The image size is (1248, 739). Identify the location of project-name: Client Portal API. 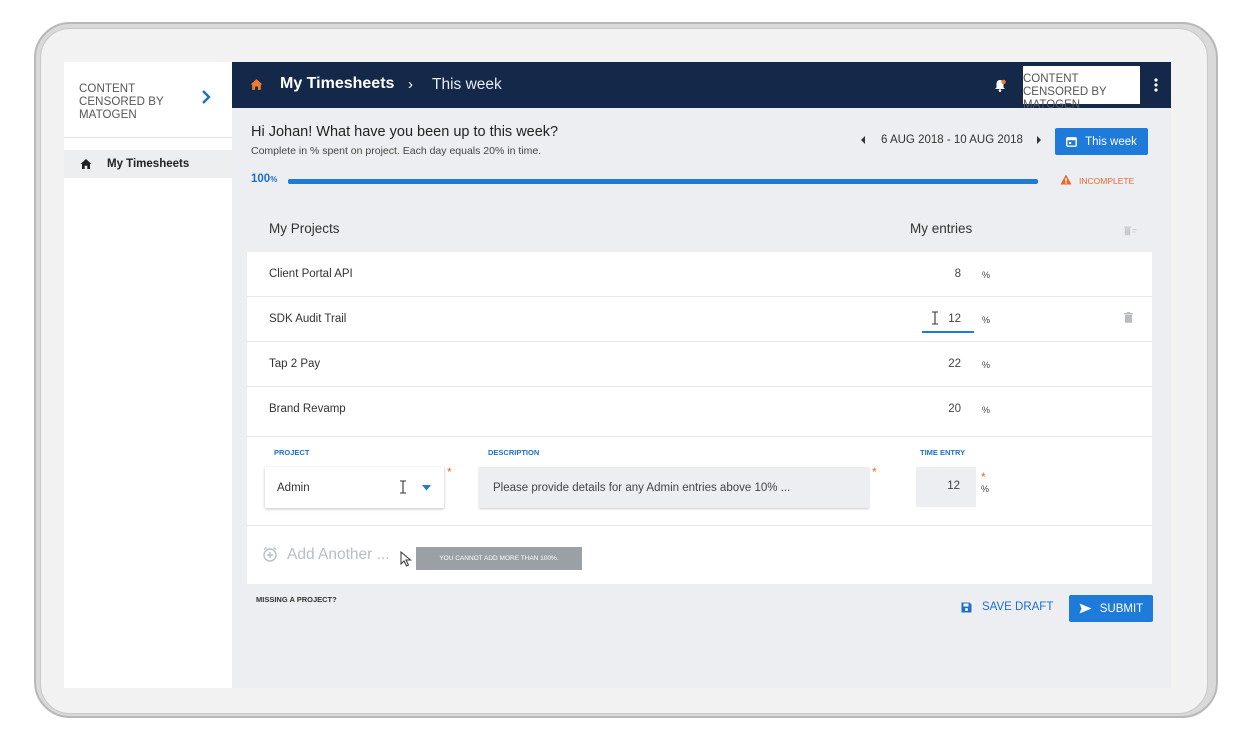
(311, 274).